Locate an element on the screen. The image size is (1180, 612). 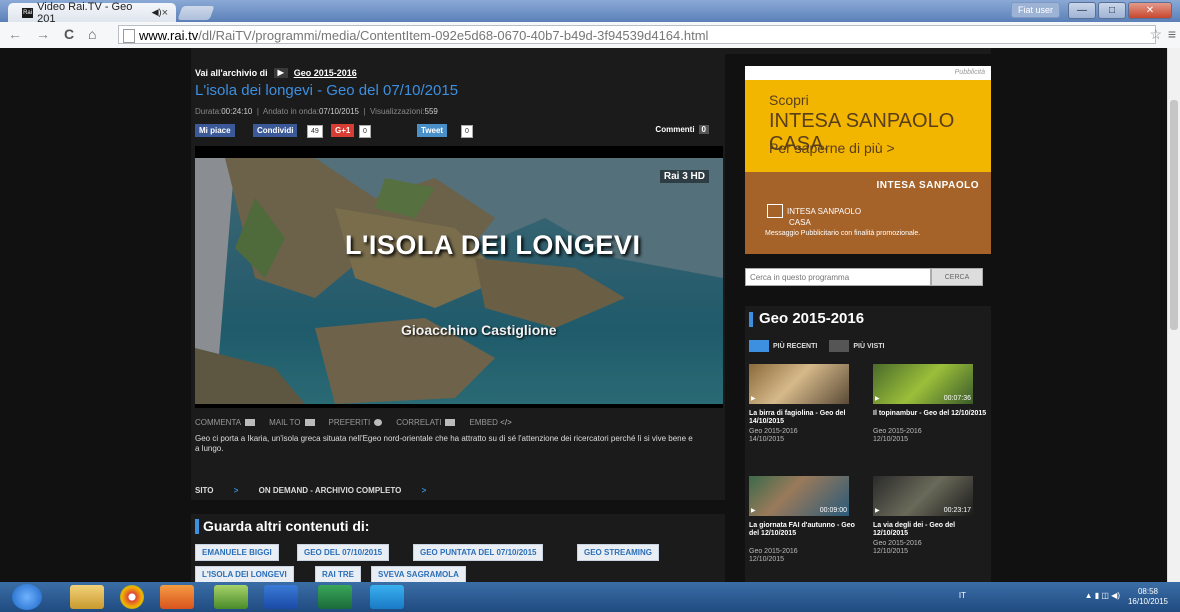
episode-series: Geo 2015-2016 is located at coordinates (773, 431).